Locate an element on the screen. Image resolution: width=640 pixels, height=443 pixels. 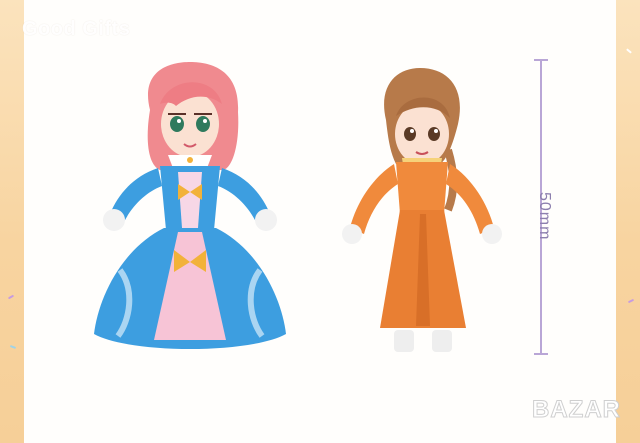
bazar-logo: BAZAR is located at coordinates (576, 410).